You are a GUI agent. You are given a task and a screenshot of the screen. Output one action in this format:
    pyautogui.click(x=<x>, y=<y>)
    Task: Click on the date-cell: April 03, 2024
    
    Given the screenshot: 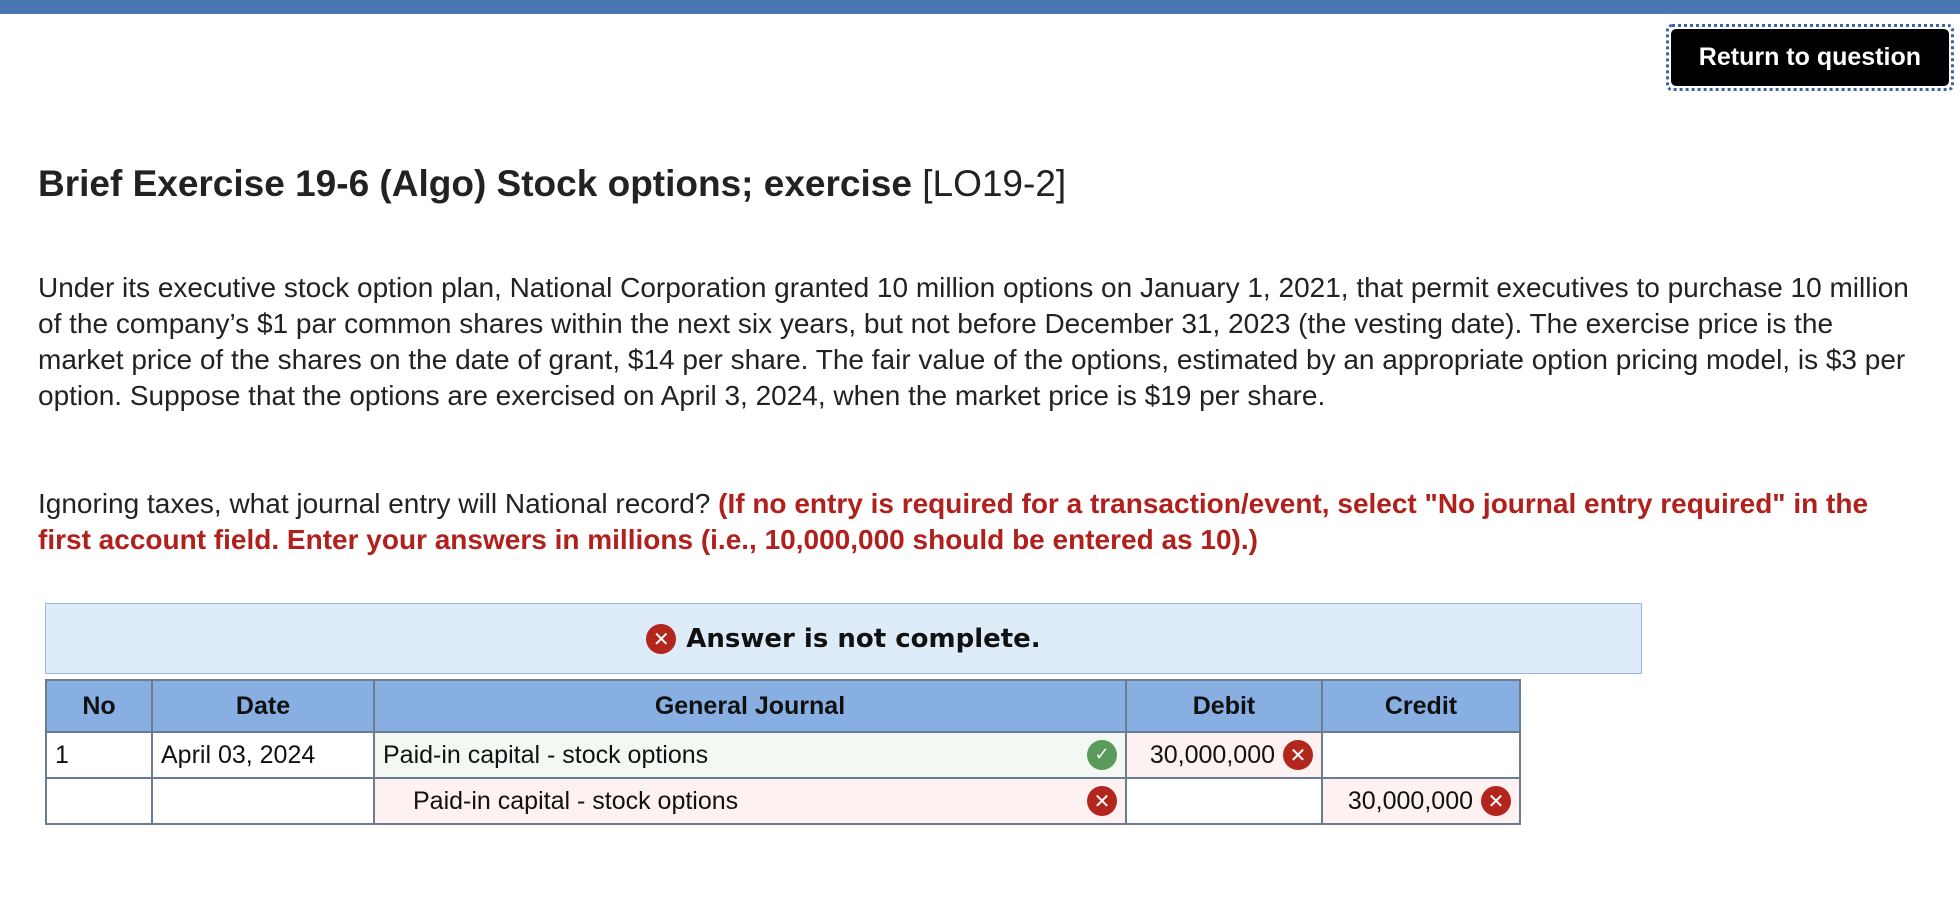 What is the action you would take?
    pyautogui.click(x=263, y=755)
    